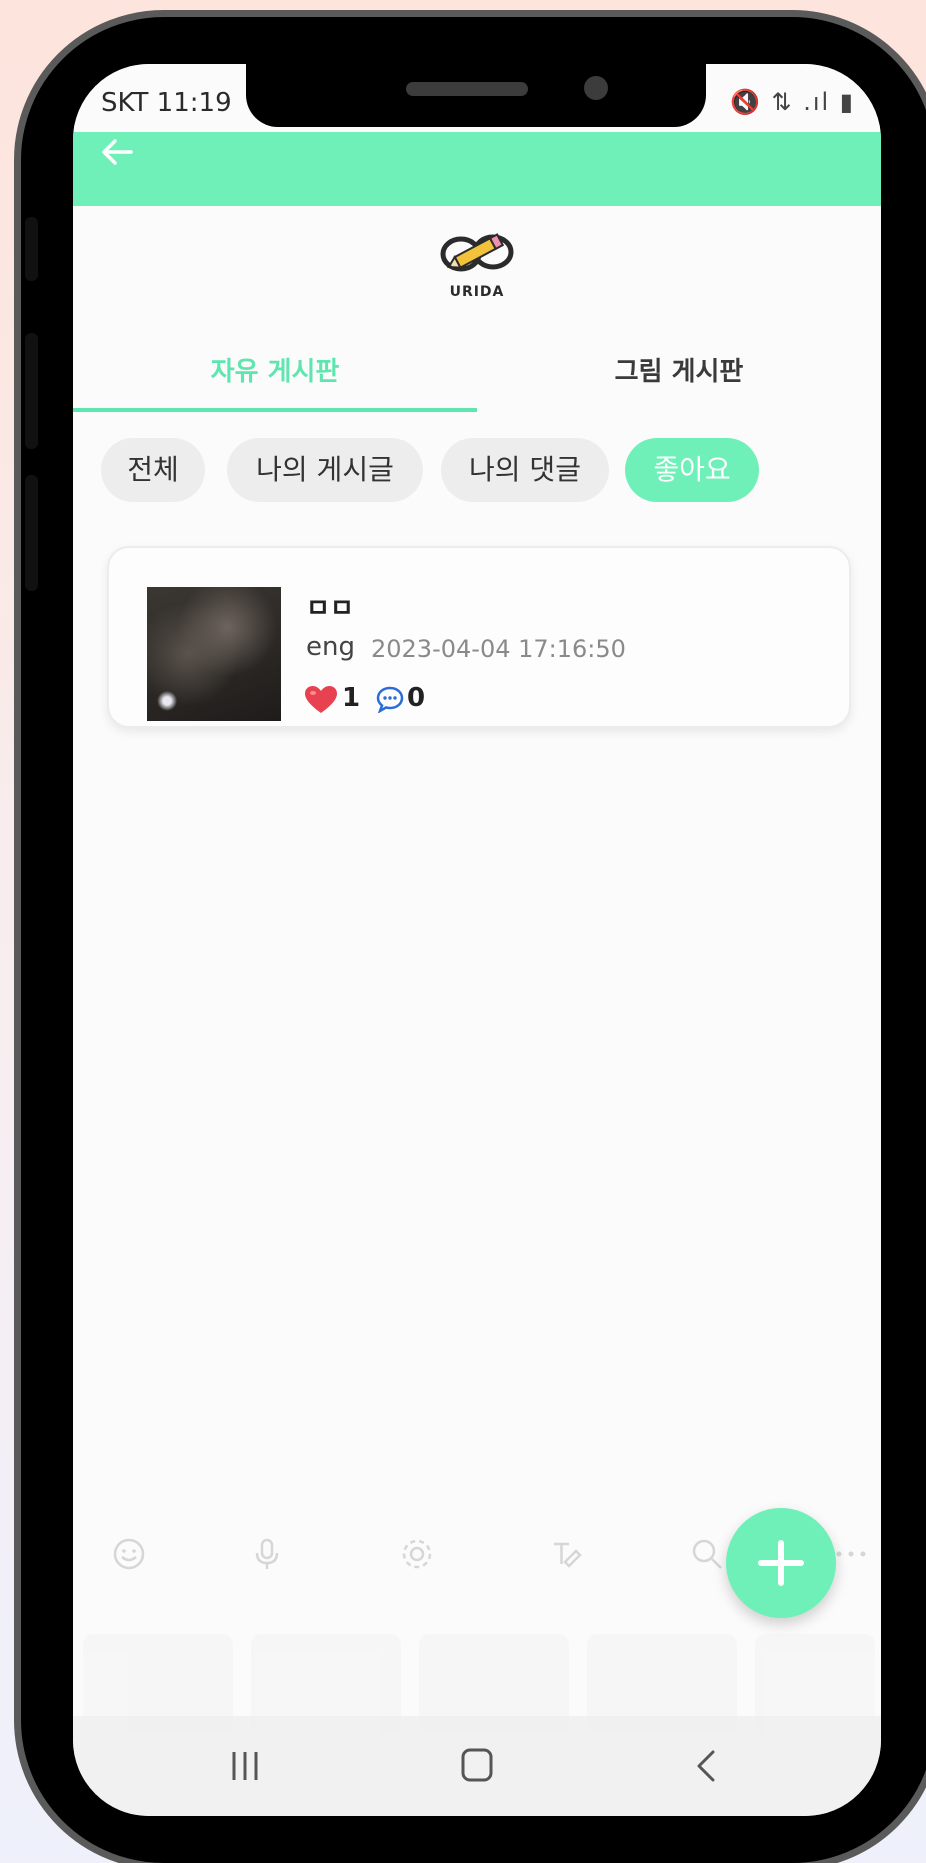 This screenshot has width=926, height=1863. I want to click on system-nav-bar, so click(477, 1766).